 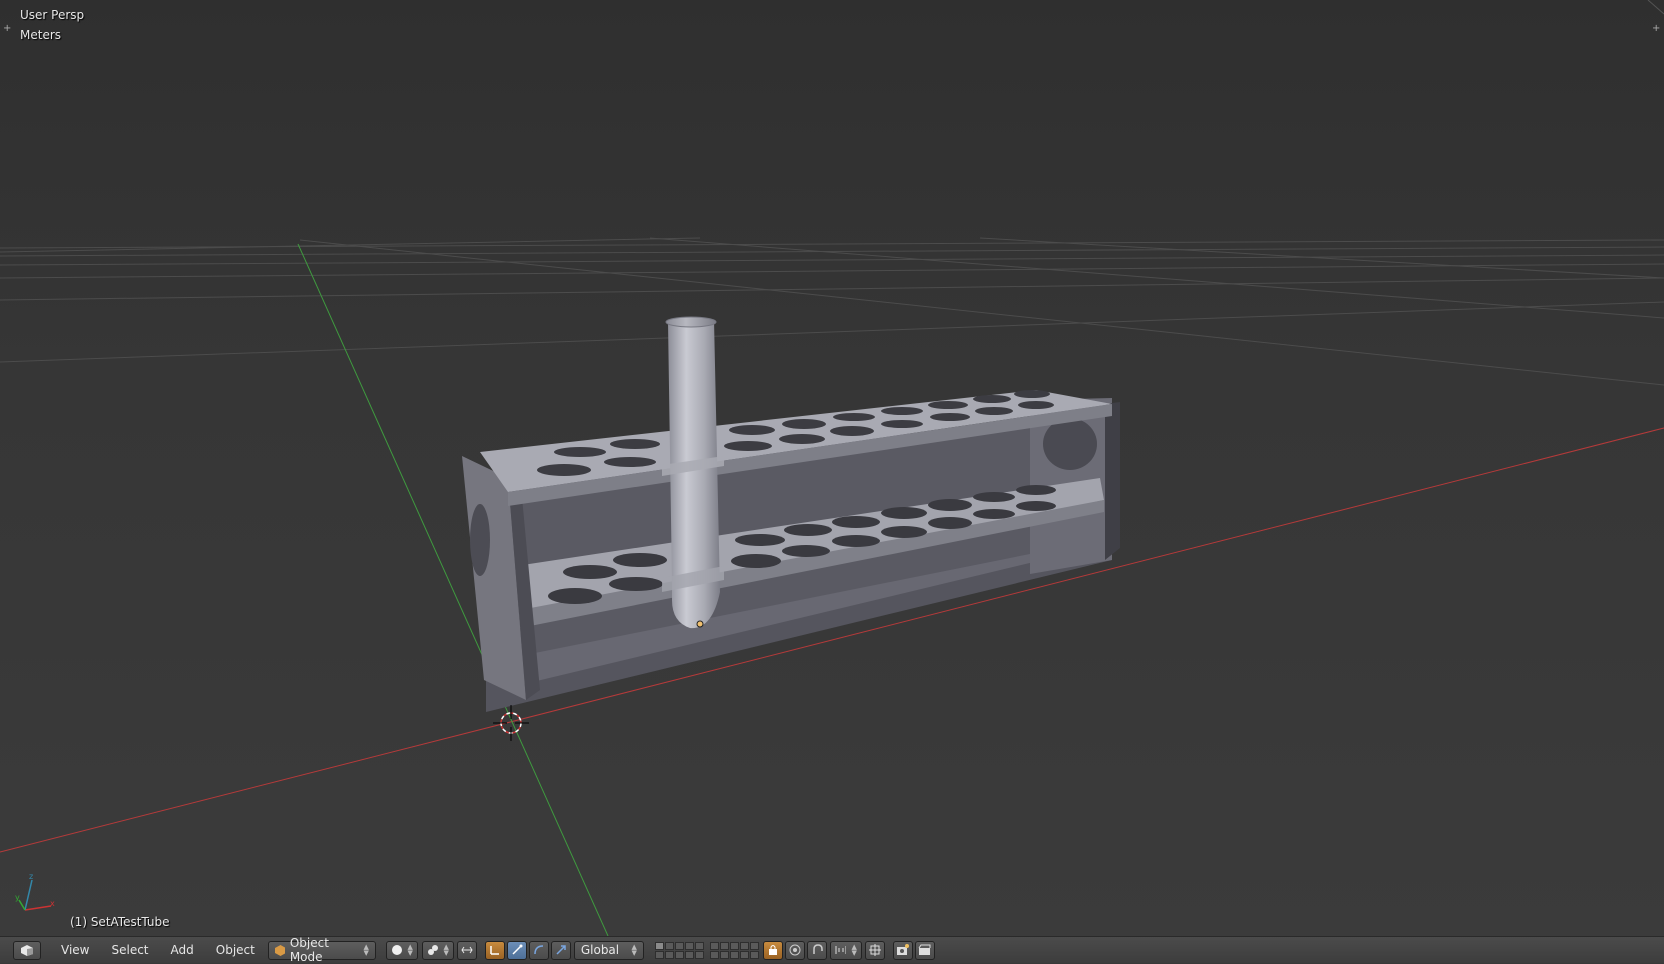 What do you see at coordinates (699, 954) in the screenshot?
I see `layer-15-button` at bounding box center [699, 954].